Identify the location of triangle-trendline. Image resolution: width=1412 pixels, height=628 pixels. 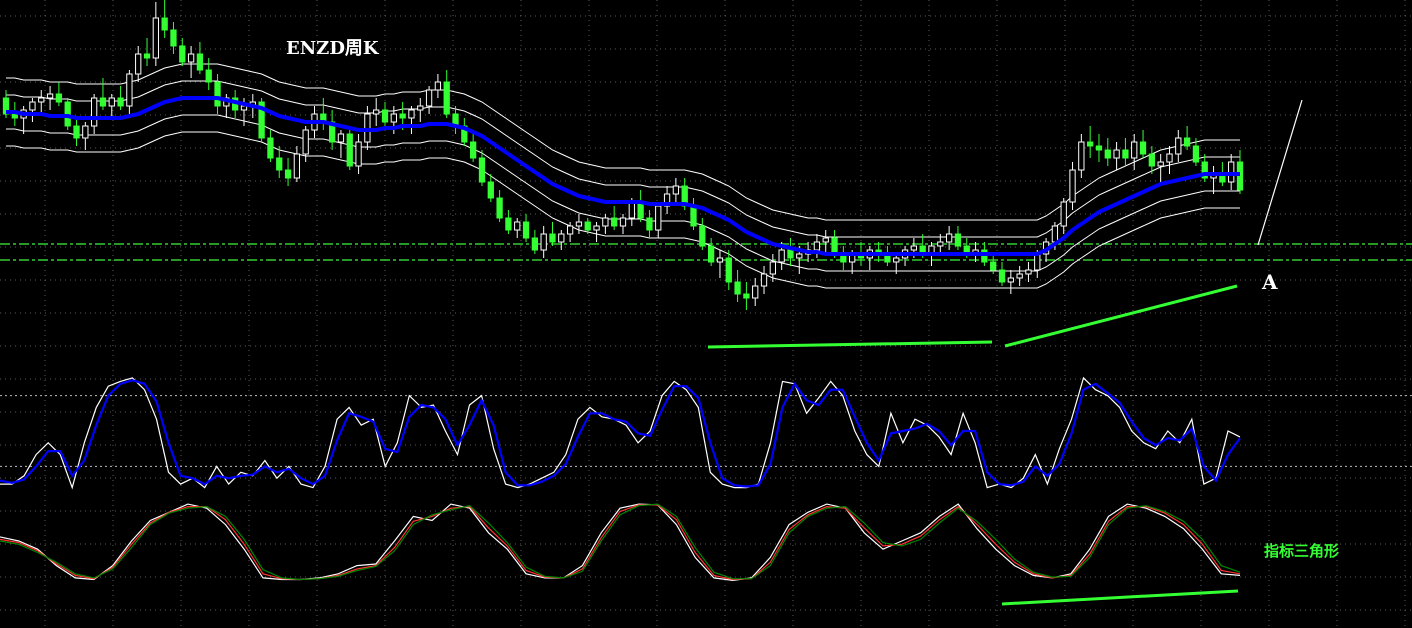
(1120, 597).